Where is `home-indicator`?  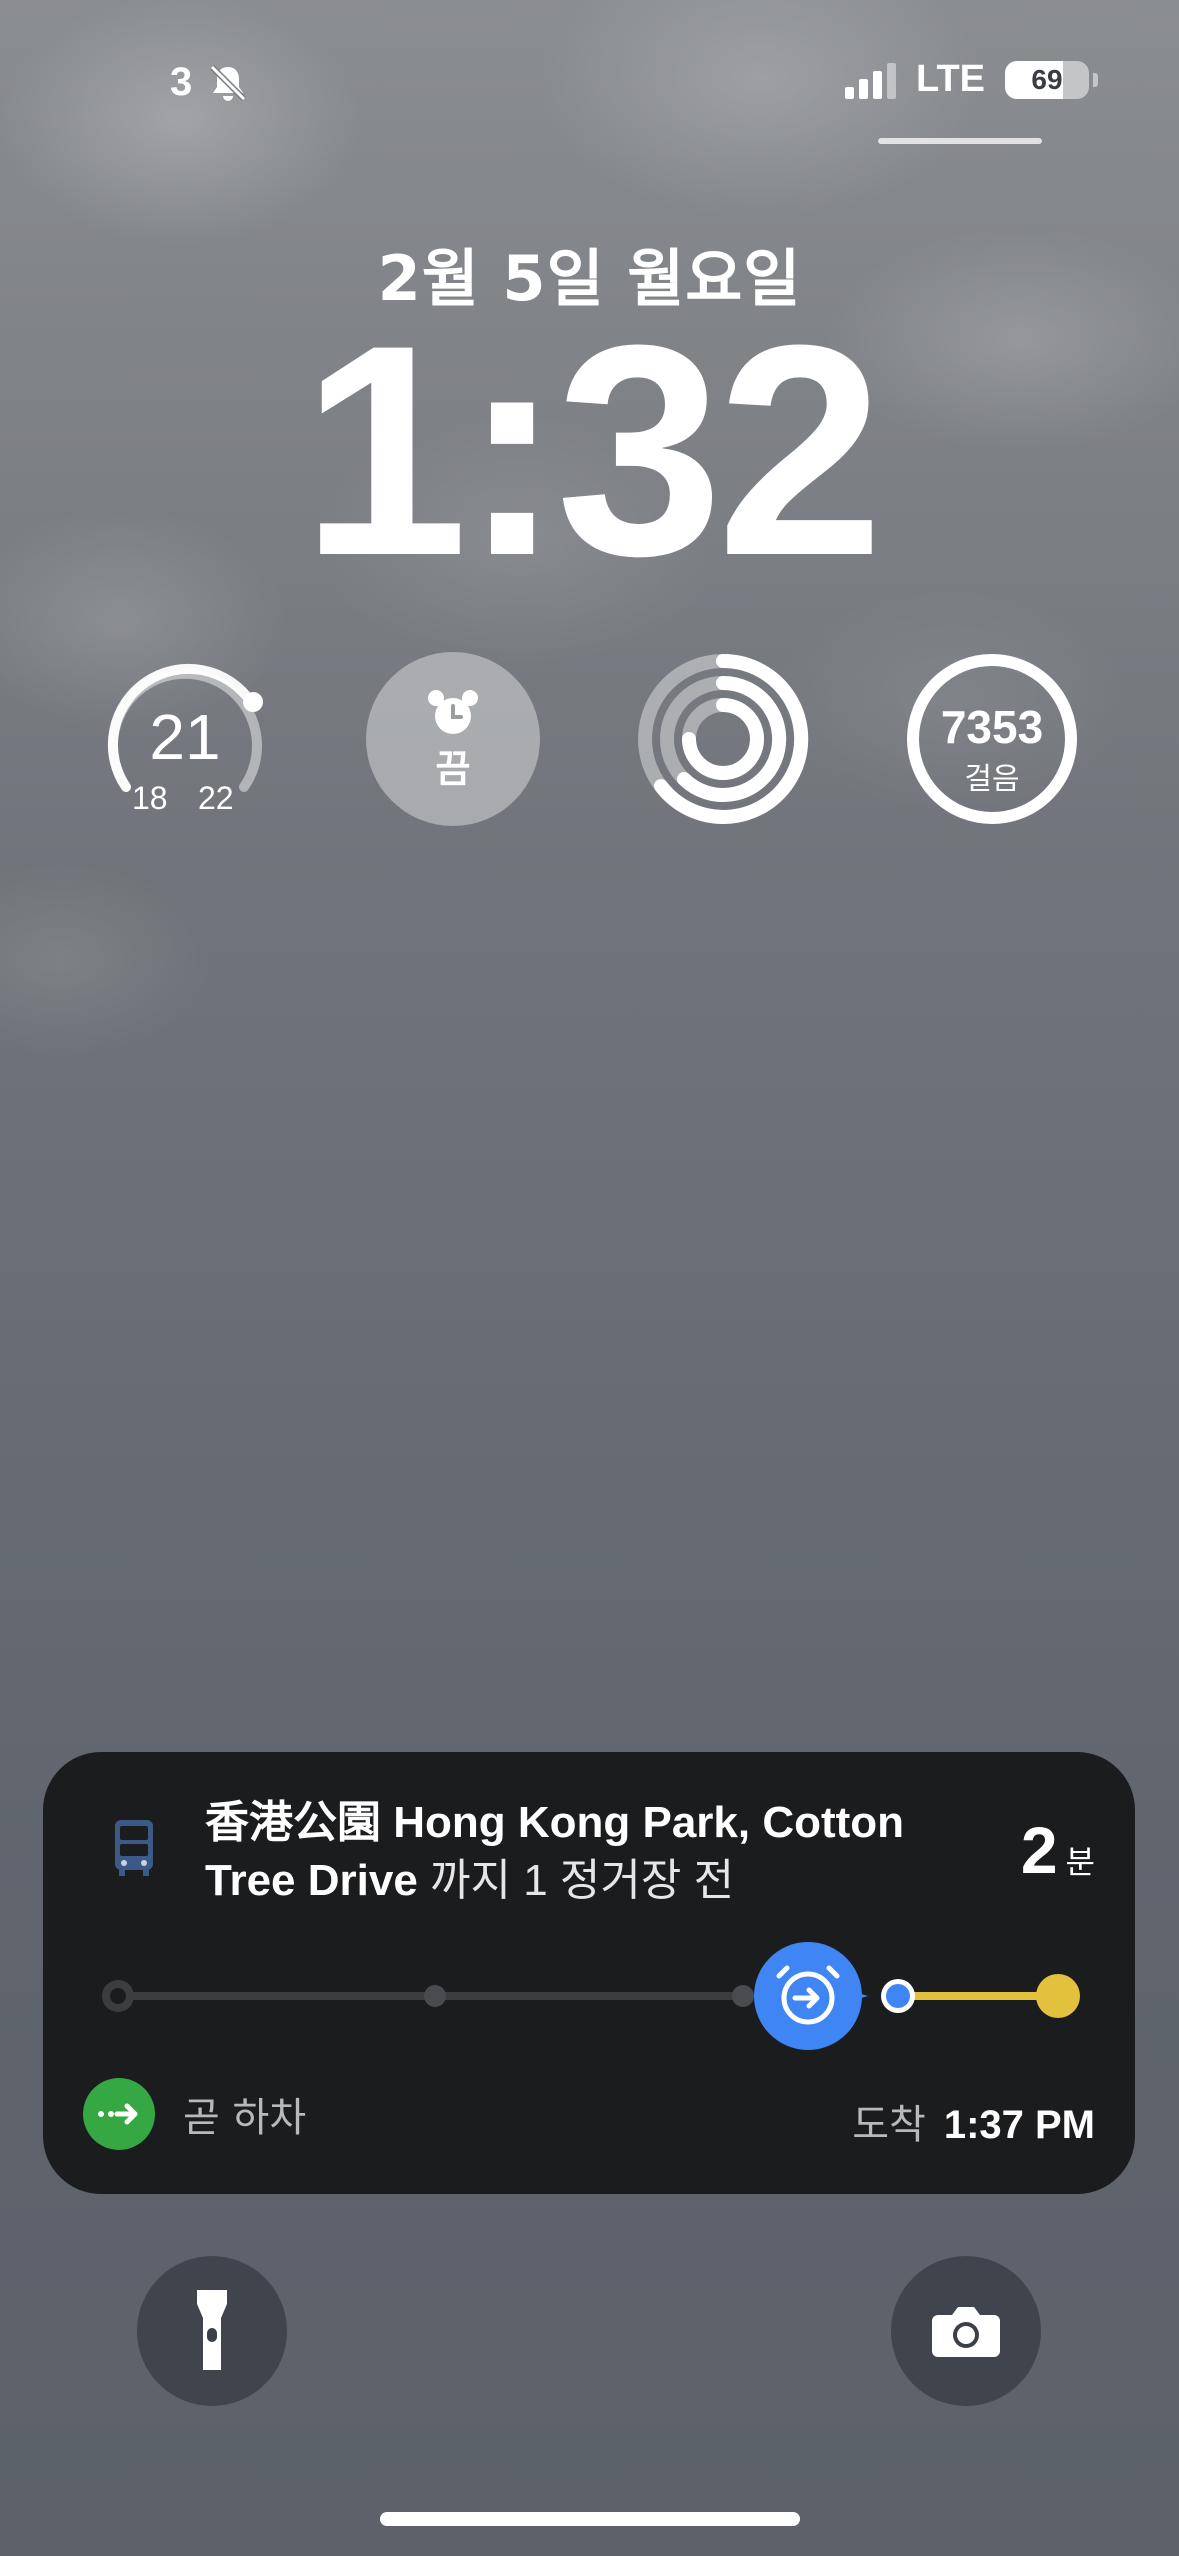
home-indicator is located at coordinates (590, 2519).